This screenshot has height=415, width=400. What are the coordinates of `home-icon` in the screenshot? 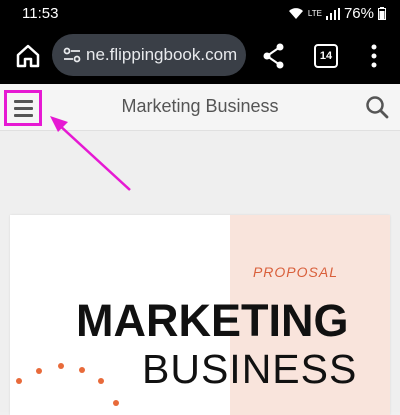 It's located at (28, 56).